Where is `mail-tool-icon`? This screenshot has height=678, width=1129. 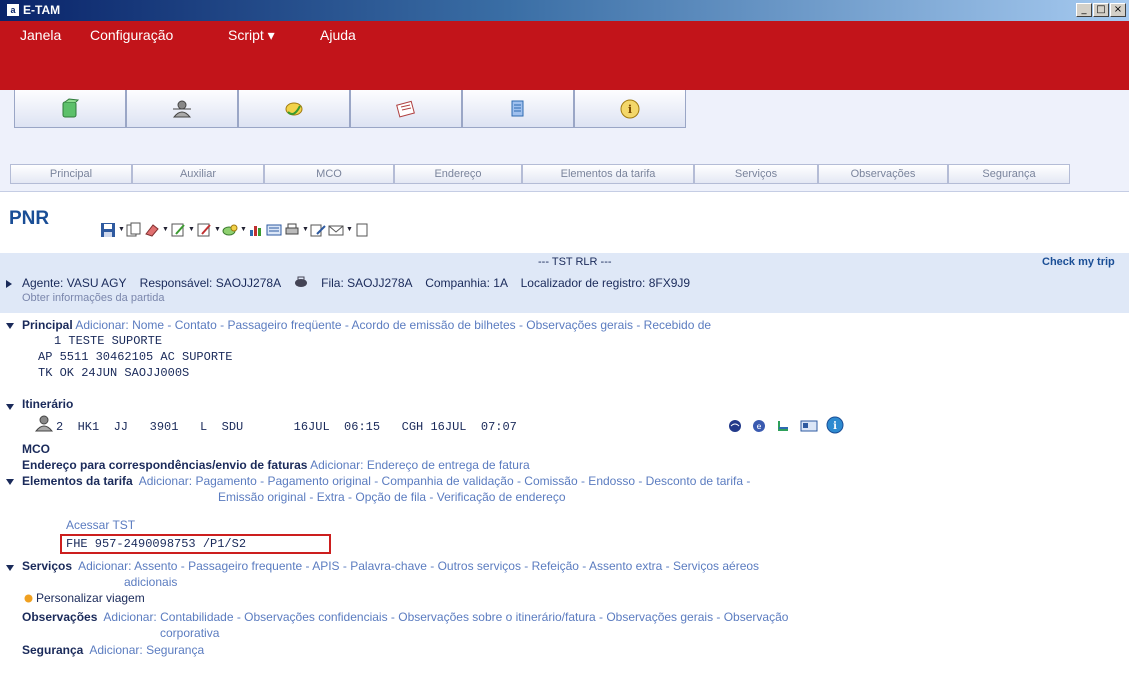 mail-tool-icon is located at coordinates (336, 230).